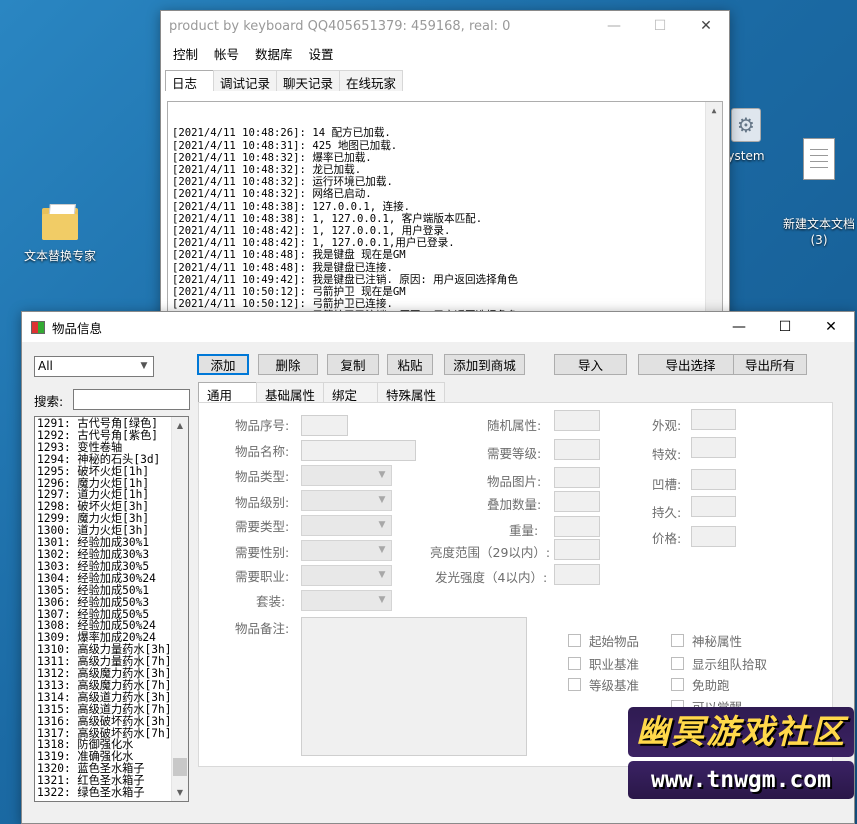 The height and width of the screenshot is (824, 857). What do you see at coordinates (411, 392) in the screenshot?
I see `tab-special-attributes: 特殊属性` at bounding box center [411, 392].